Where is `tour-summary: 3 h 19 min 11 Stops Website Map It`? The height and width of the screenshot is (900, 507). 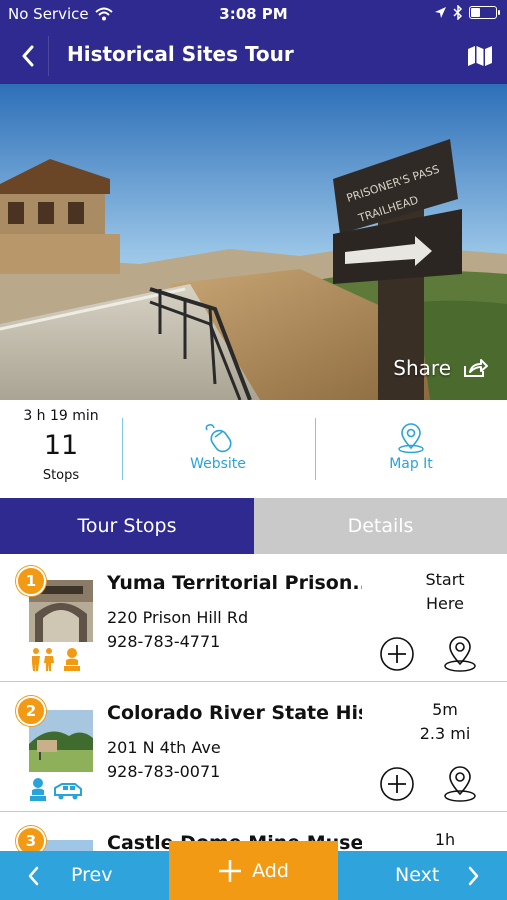
tour-summary: 3 h 19 min 11 Stops Website Map It is located at coordinates (253, 449).